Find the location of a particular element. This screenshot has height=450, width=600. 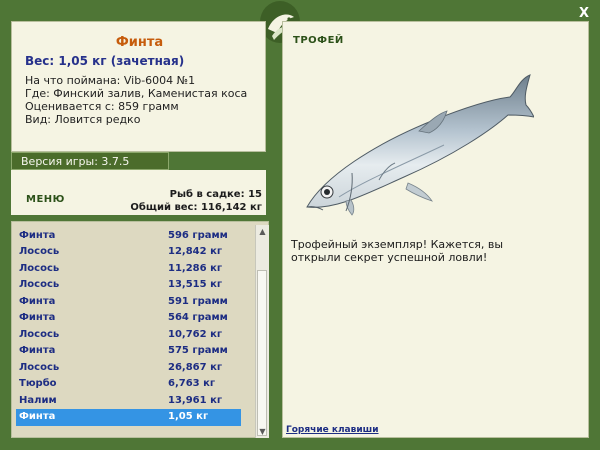

trophy-label: ТРОФЕЙ is located at coordinates (318, 40).